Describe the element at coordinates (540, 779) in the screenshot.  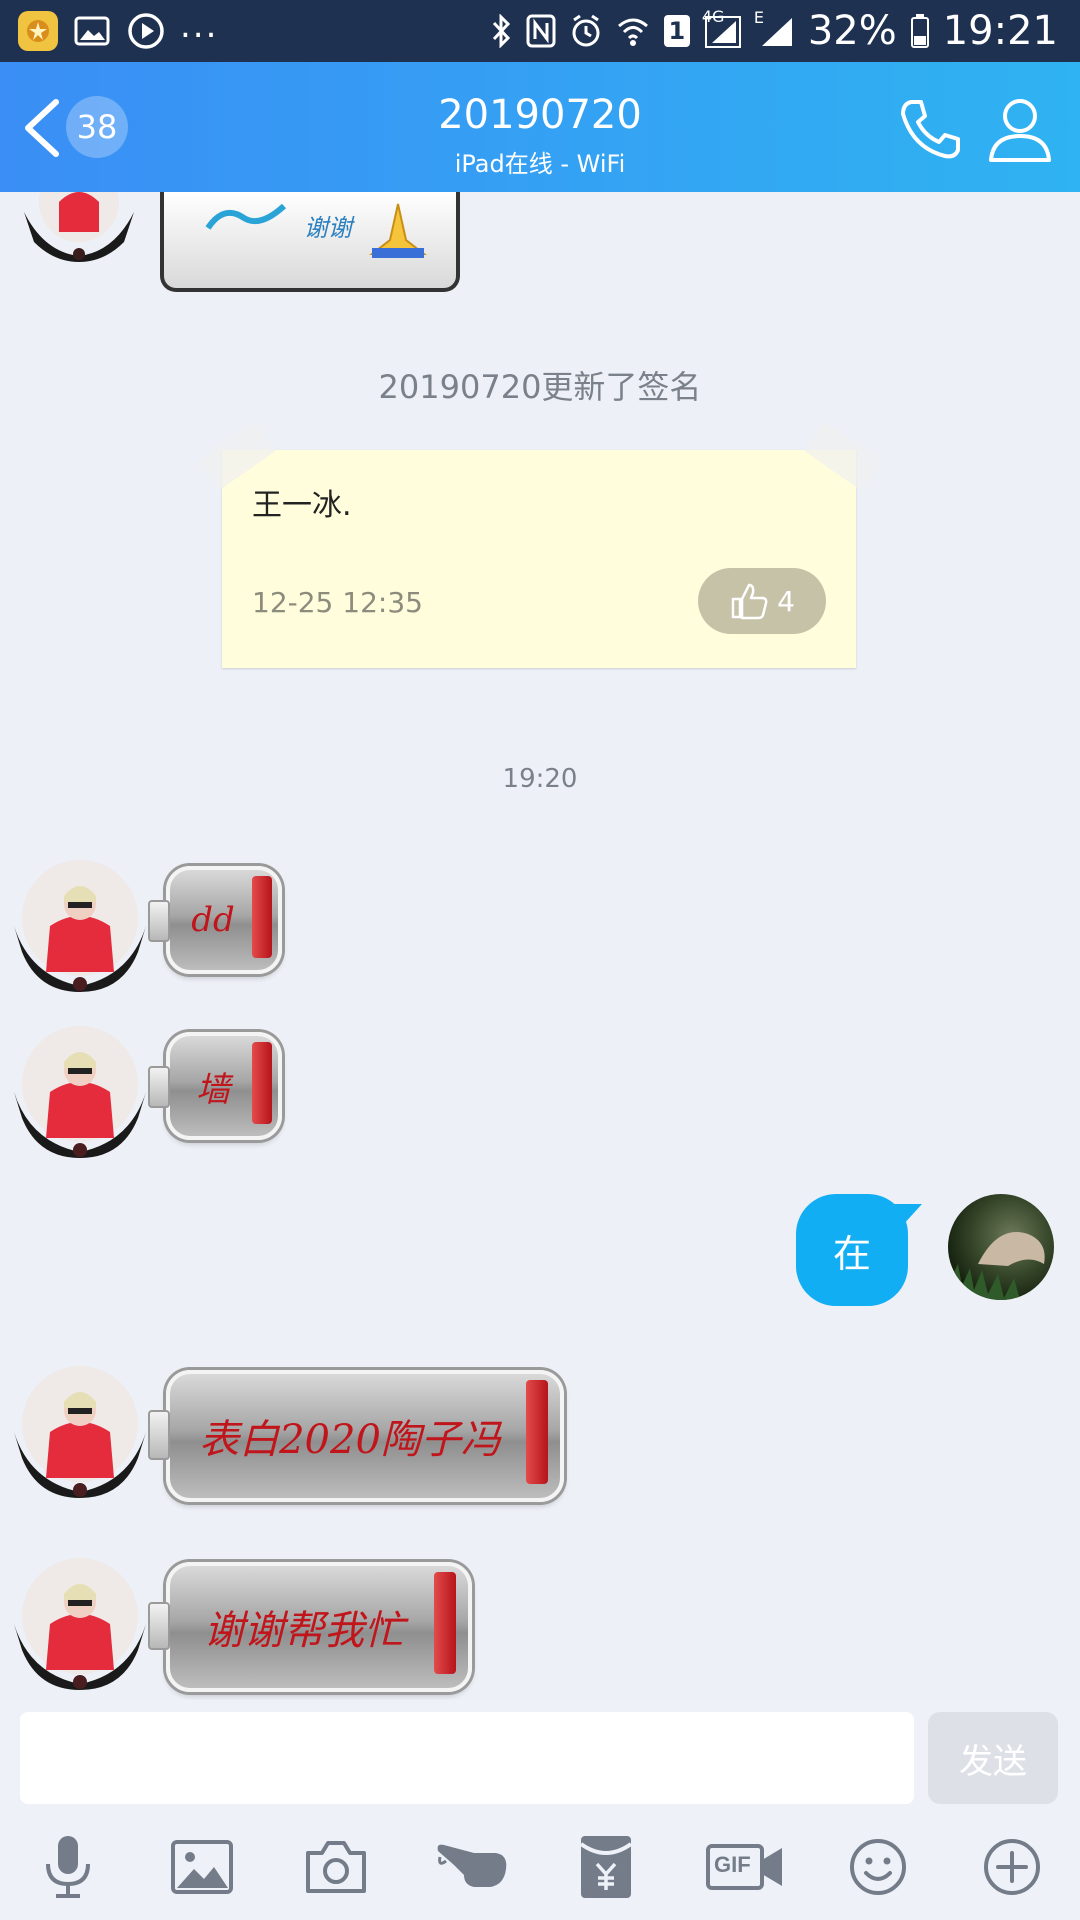
I see `time-separator: 19:20` at that location.